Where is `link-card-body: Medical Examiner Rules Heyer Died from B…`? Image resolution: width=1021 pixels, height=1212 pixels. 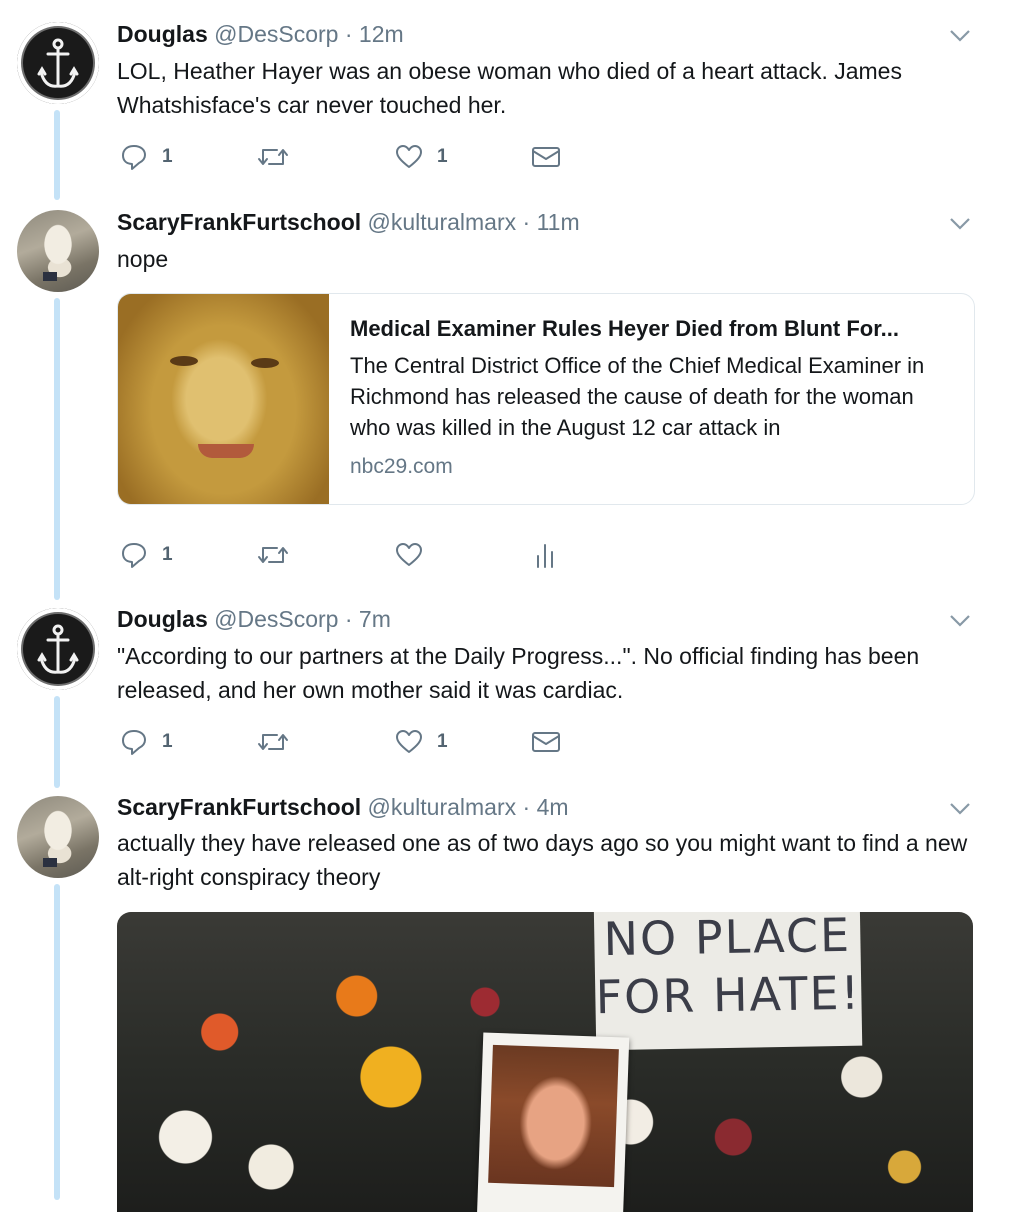
link-card-body: Medical Examiner Rules Heyer Died from B… is located at coordinates (654, 395).